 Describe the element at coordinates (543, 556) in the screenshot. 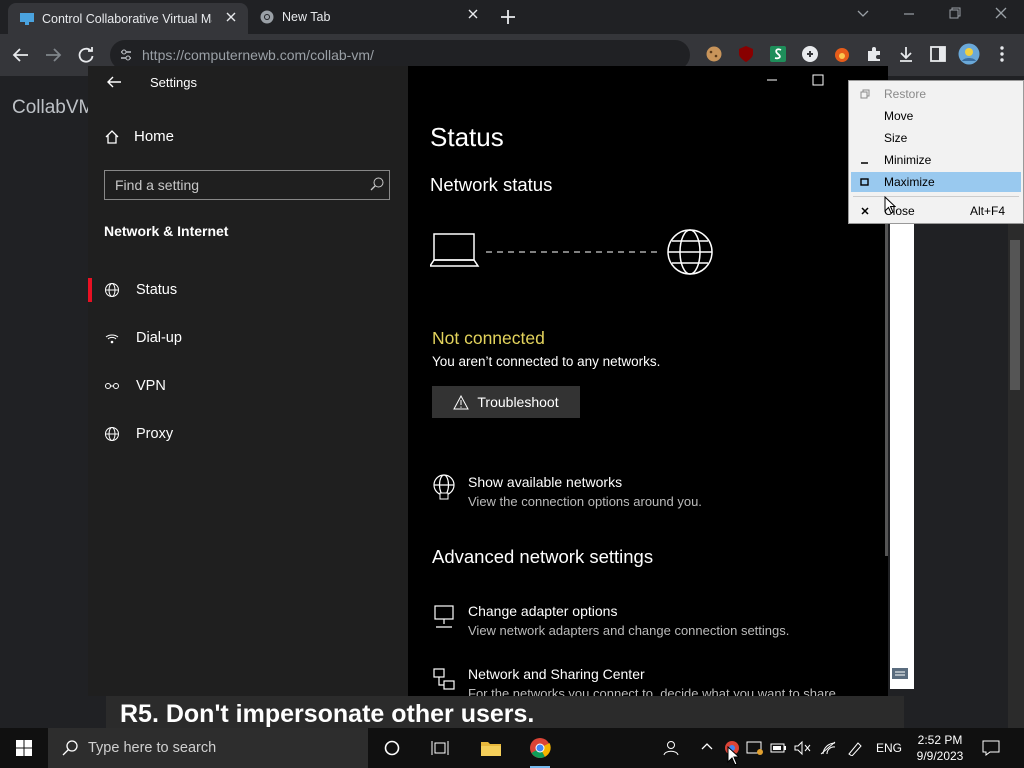

I see `advanced-settings-heading: Advanced network settings` at that location.